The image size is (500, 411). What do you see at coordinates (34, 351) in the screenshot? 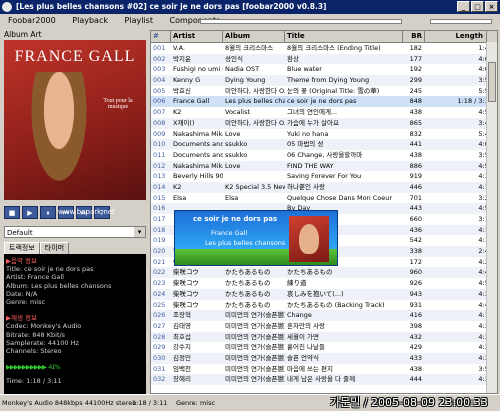
I see `info-channels: Channels: Stereo` at bounding box center [34, 351].